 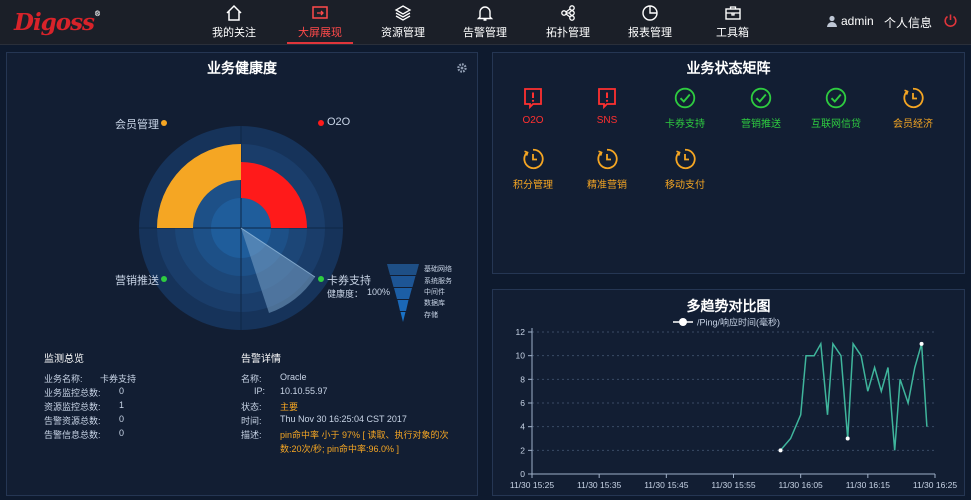 What do you see at coordinates (650, 23) in the screenshot?
I see `nav-report: 报表管理` at bounding box center [650, 23].